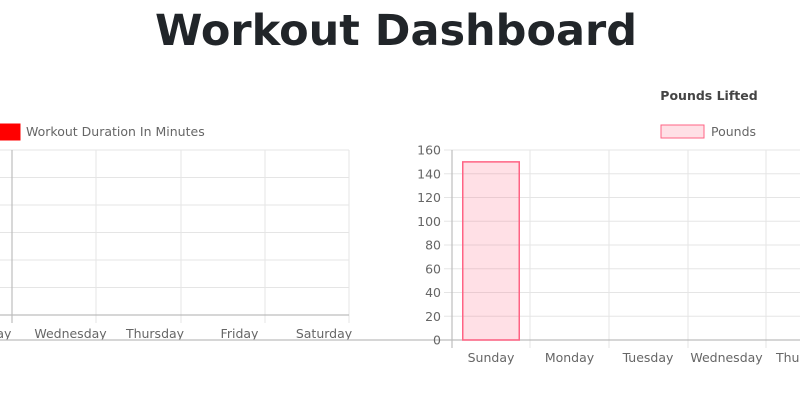 The height and width of the screenshot is (400, 800). Describe the element at coordinates (429, 173) in the screenshot. I see `y-tick-label: 140` at that location.